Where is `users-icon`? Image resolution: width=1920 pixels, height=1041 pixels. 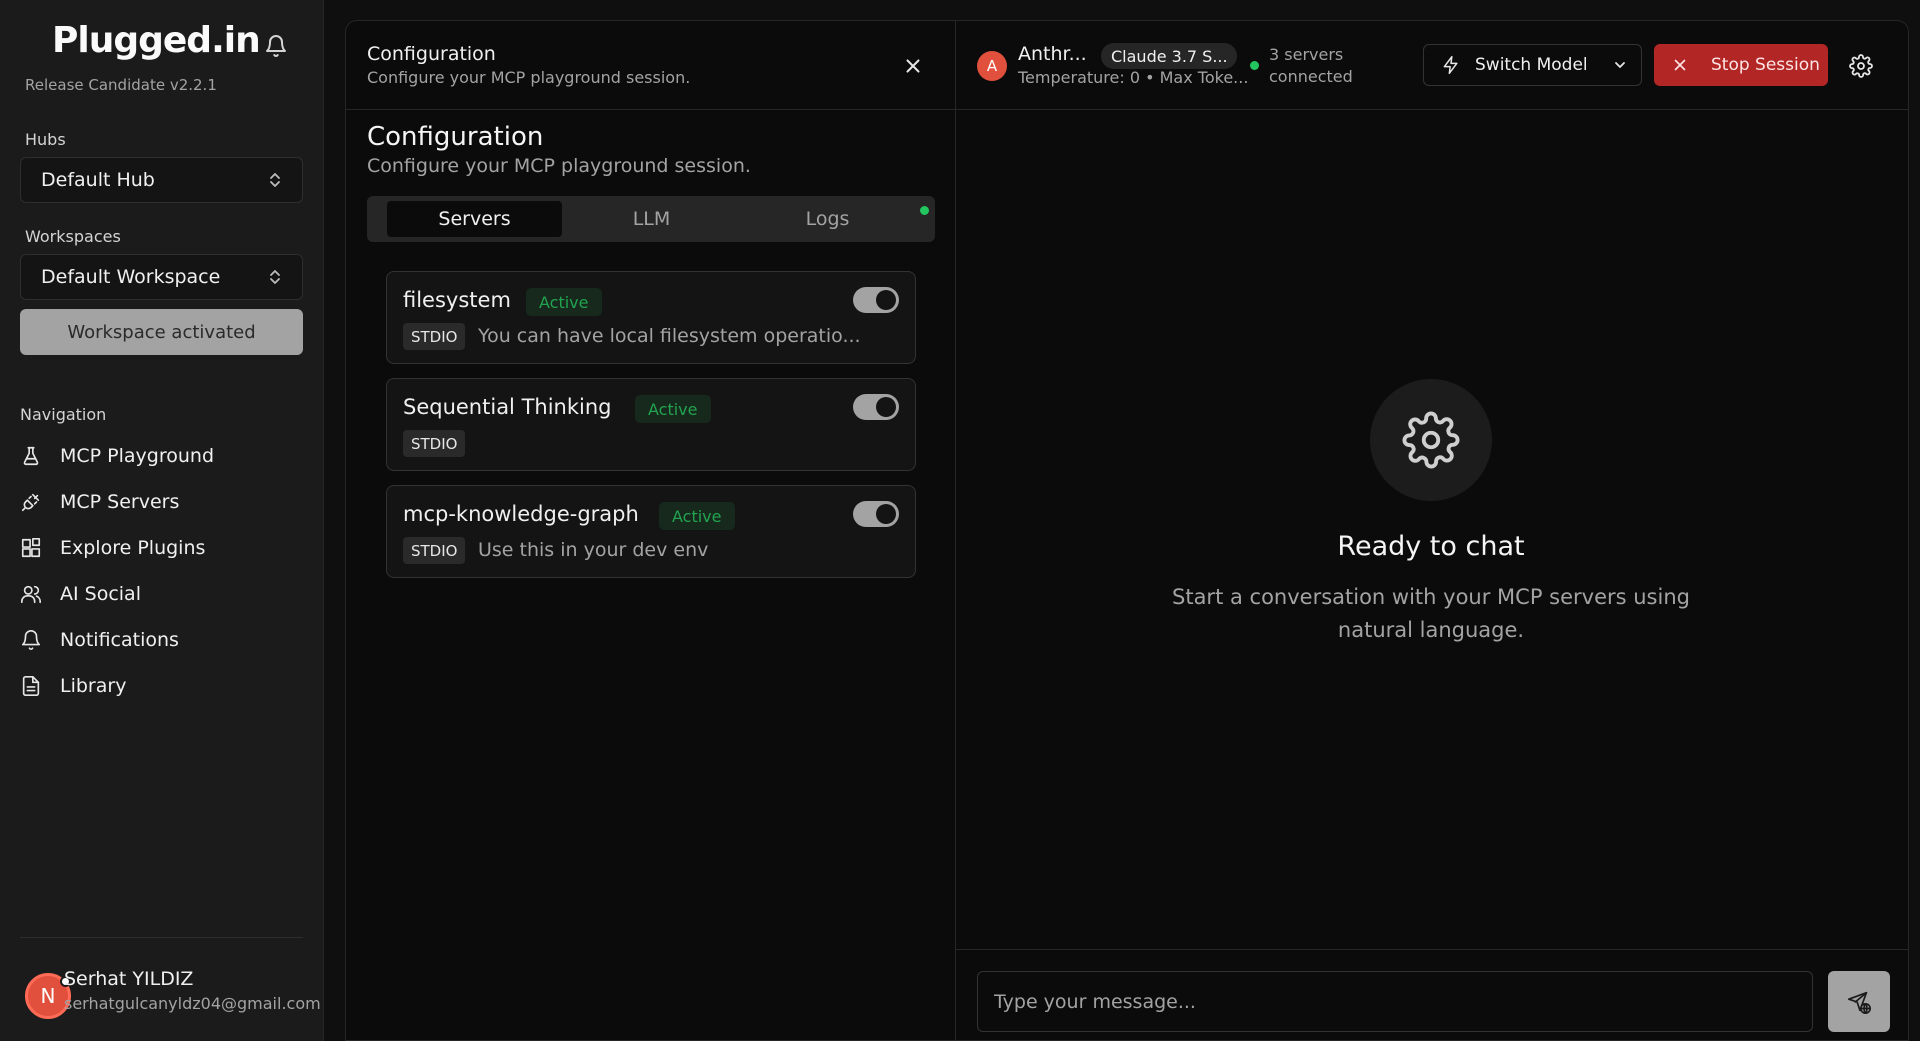 users-icon is located at coordinates (31, 594).